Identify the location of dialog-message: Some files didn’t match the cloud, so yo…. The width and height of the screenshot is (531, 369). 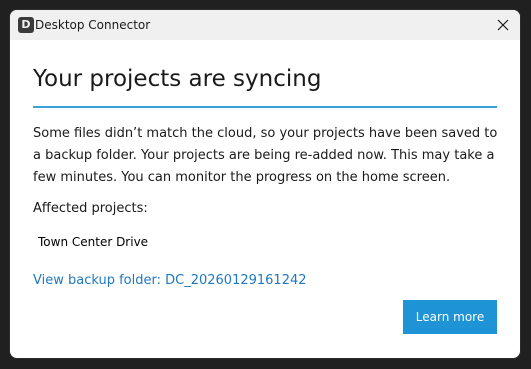
(265, 155).